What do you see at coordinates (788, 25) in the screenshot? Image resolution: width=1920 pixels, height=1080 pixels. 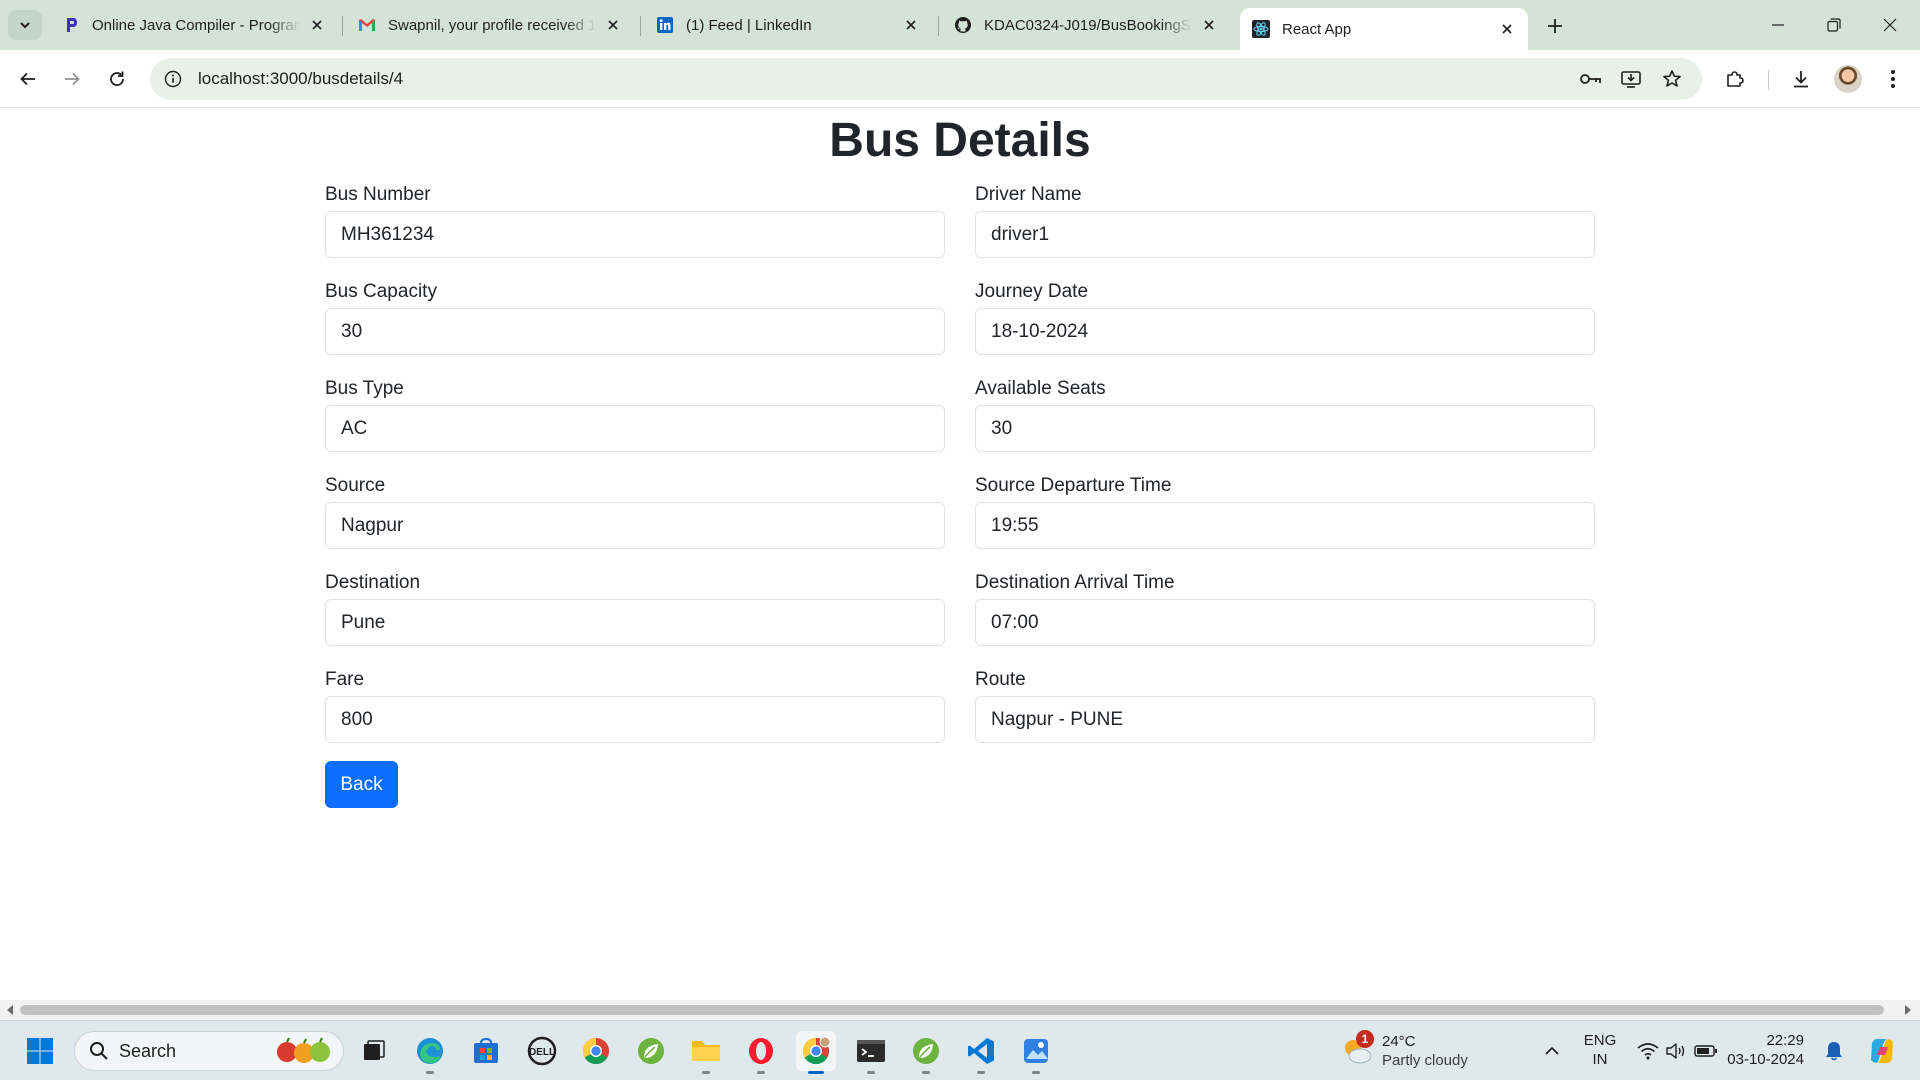 I see `browser-tab-linkedin: (1) Feed | LinkedIn` at bounding box center [788, 25].